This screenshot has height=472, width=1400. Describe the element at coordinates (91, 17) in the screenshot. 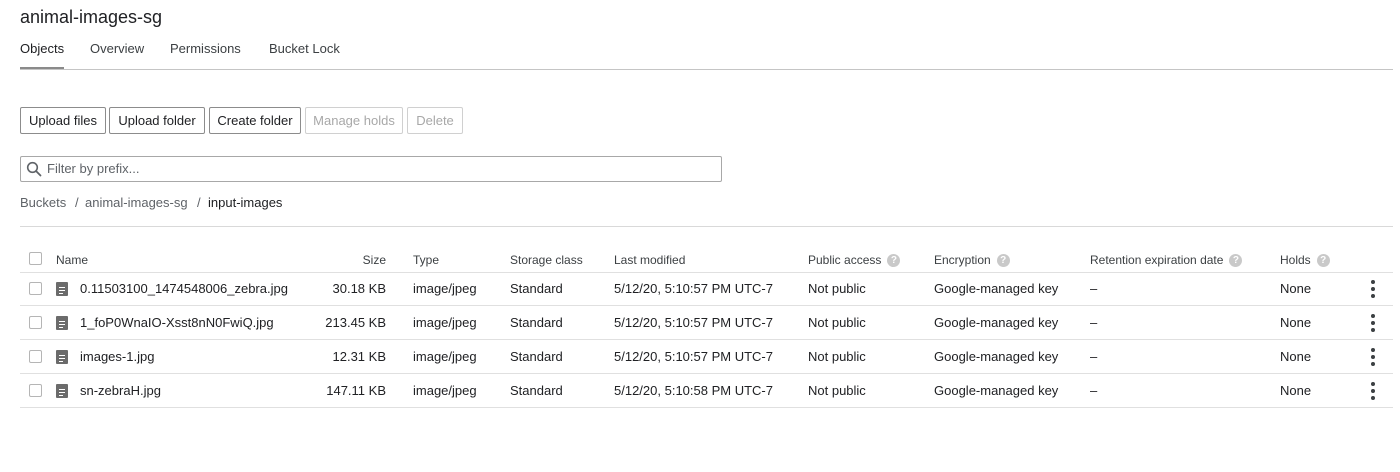

I see `bucket-title: animal-images-sg` at that location.